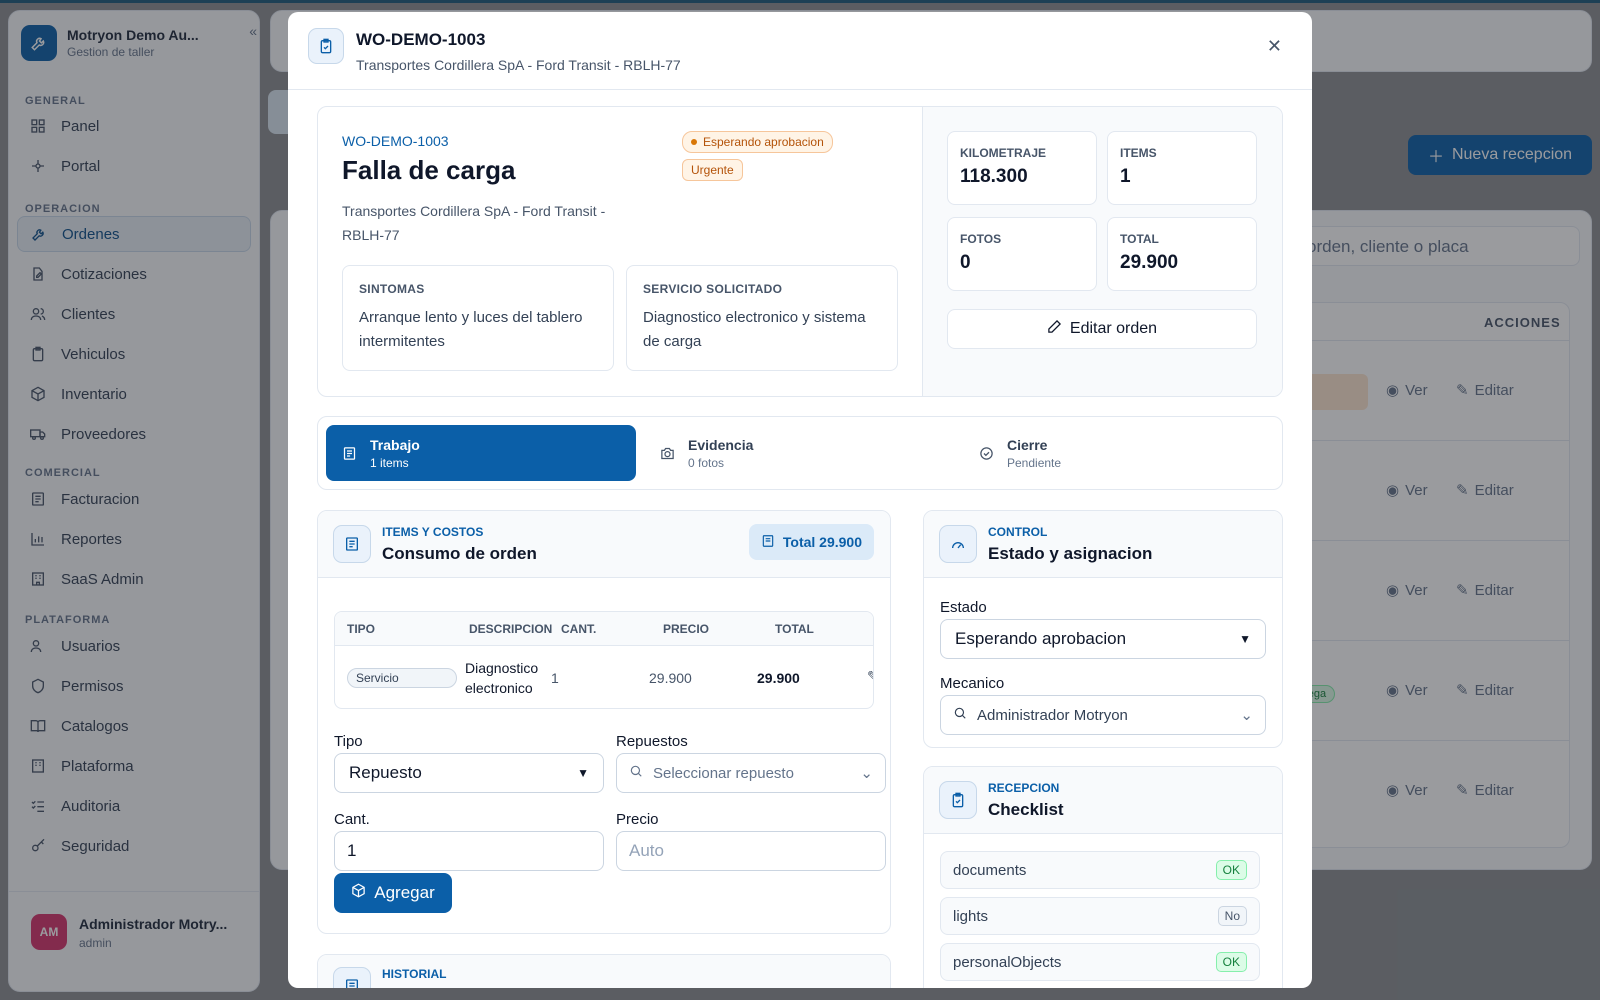 Image resolution: width=1600 pixels, height=1000 pixels. I want to click on status-select: Esperando aprobacion ▼, so click(1103, 639).